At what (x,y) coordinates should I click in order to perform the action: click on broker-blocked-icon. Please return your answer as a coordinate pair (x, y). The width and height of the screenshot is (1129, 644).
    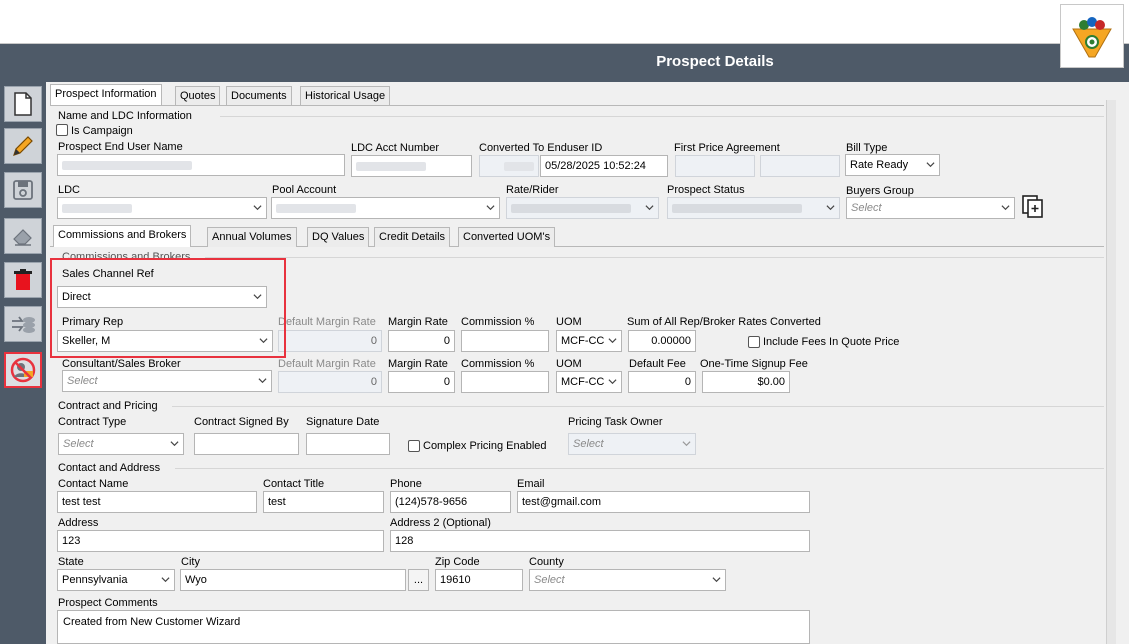
    Looking at the image, I should click on (23, 370).